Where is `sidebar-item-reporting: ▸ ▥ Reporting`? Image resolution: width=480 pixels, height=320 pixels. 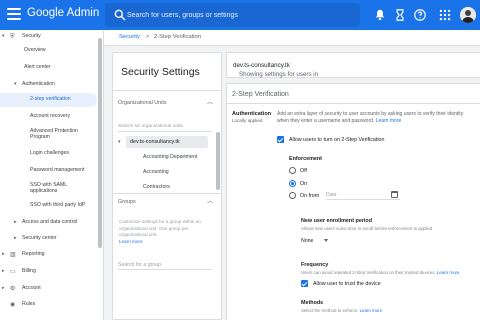 sidebar-item-reporting: ▸ ▥ Reporting is located at coordinates (23, 255).